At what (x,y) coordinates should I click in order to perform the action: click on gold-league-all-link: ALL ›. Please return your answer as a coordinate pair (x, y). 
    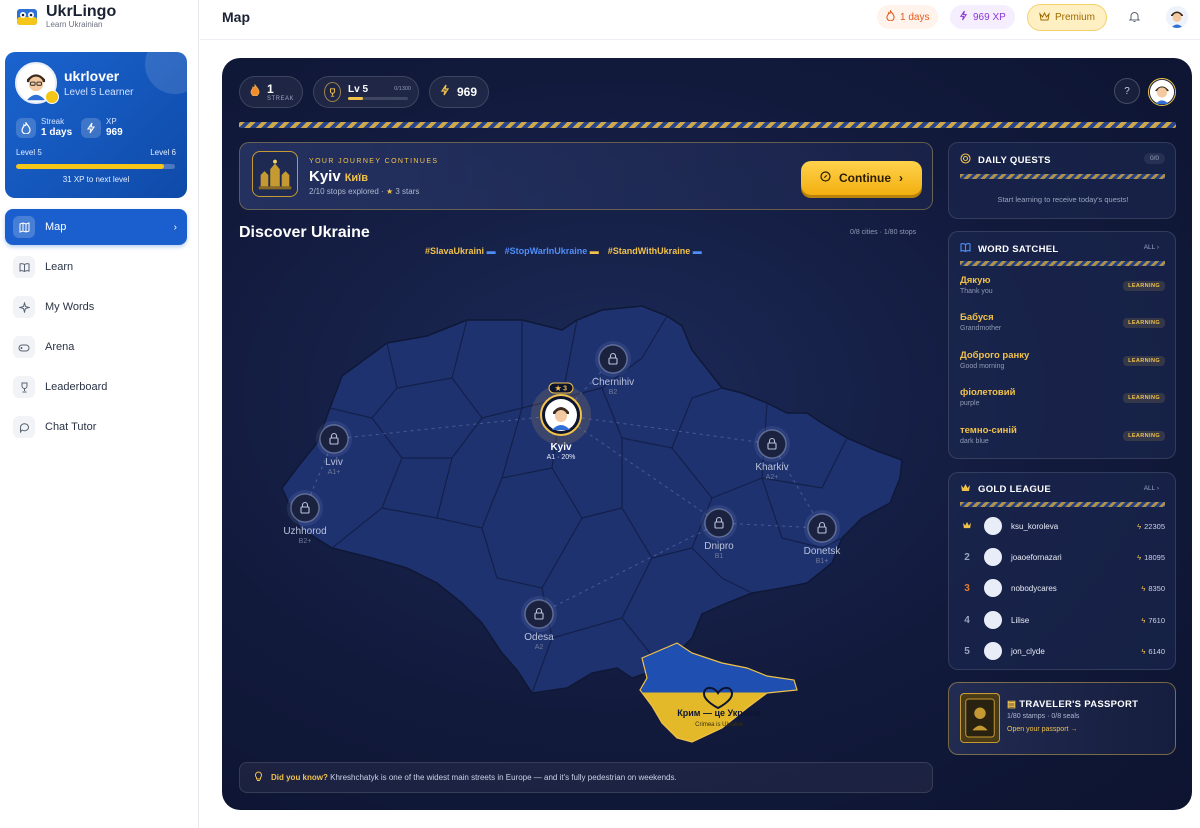
    Looking at the image, I should click on (1151, 488).